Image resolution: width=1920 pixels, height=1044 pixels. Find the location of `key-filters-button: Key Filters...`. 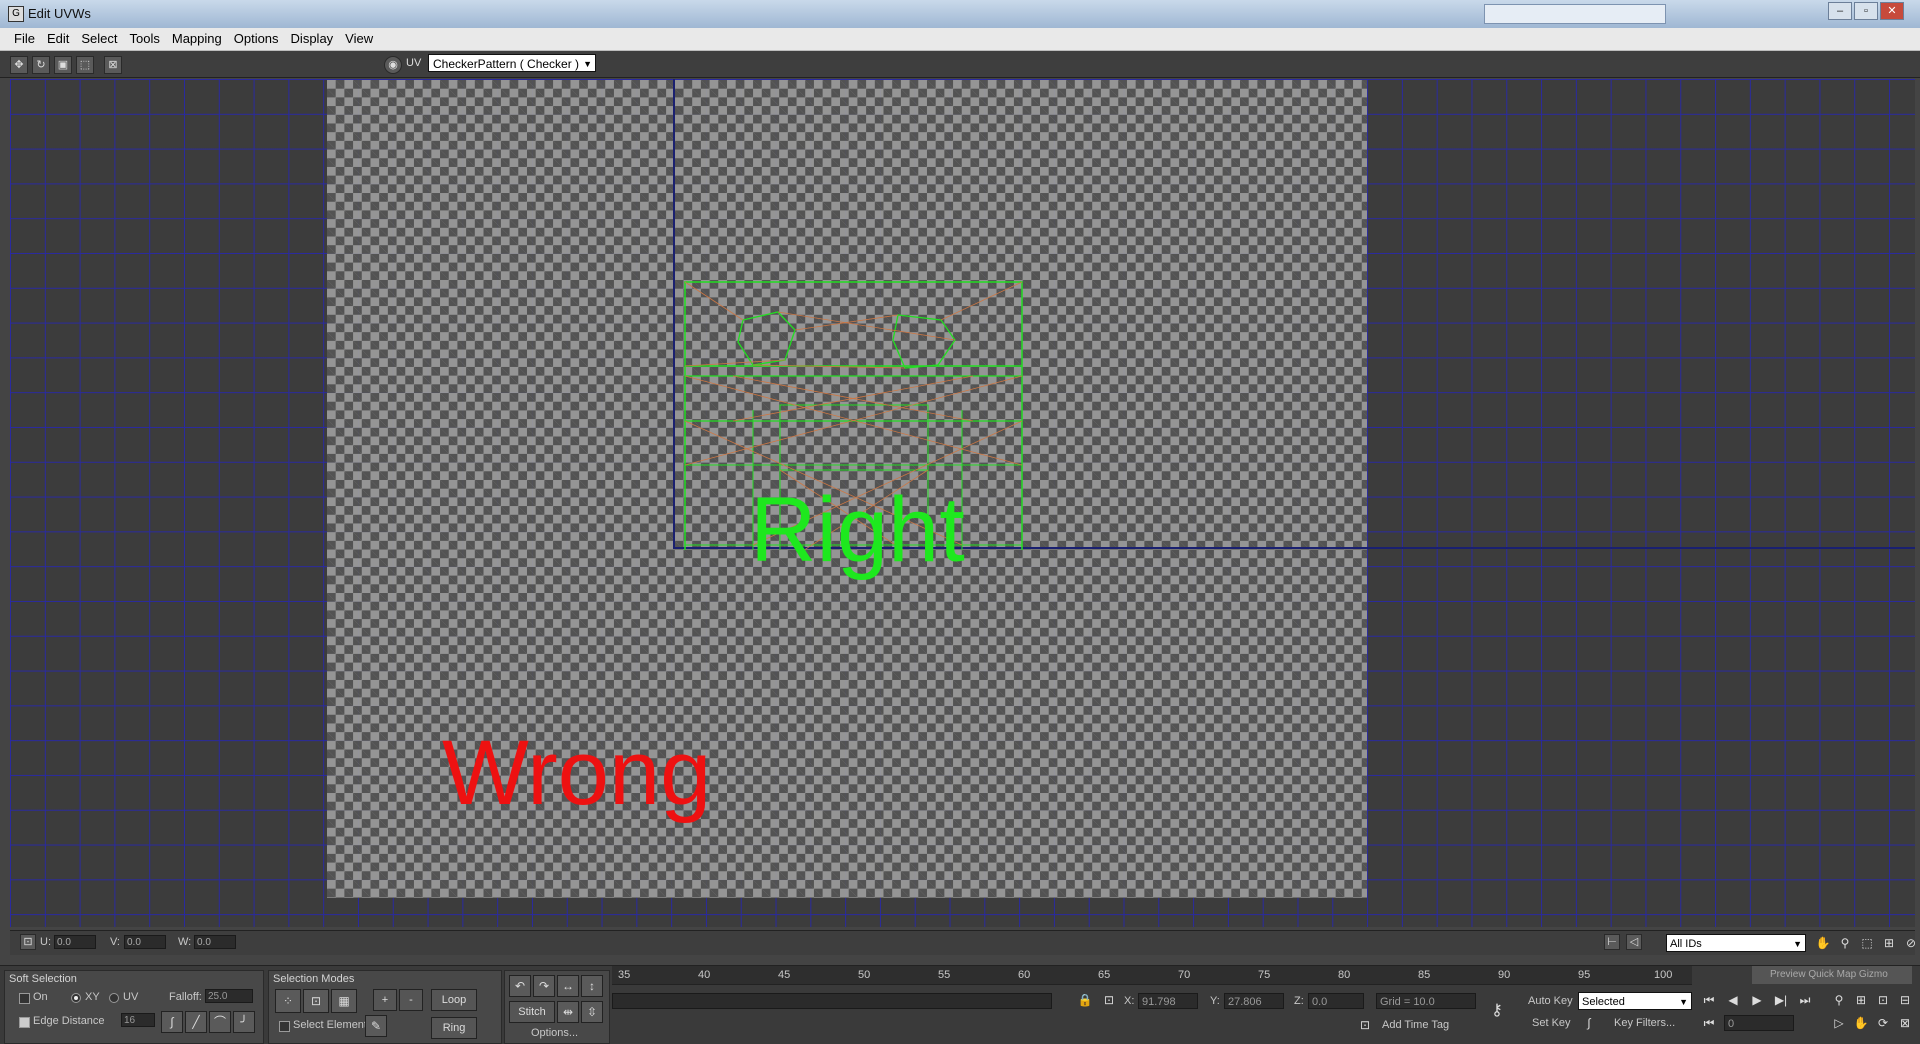

key-filters-button: Key Filters... is located at coordinates (1644, 1023).